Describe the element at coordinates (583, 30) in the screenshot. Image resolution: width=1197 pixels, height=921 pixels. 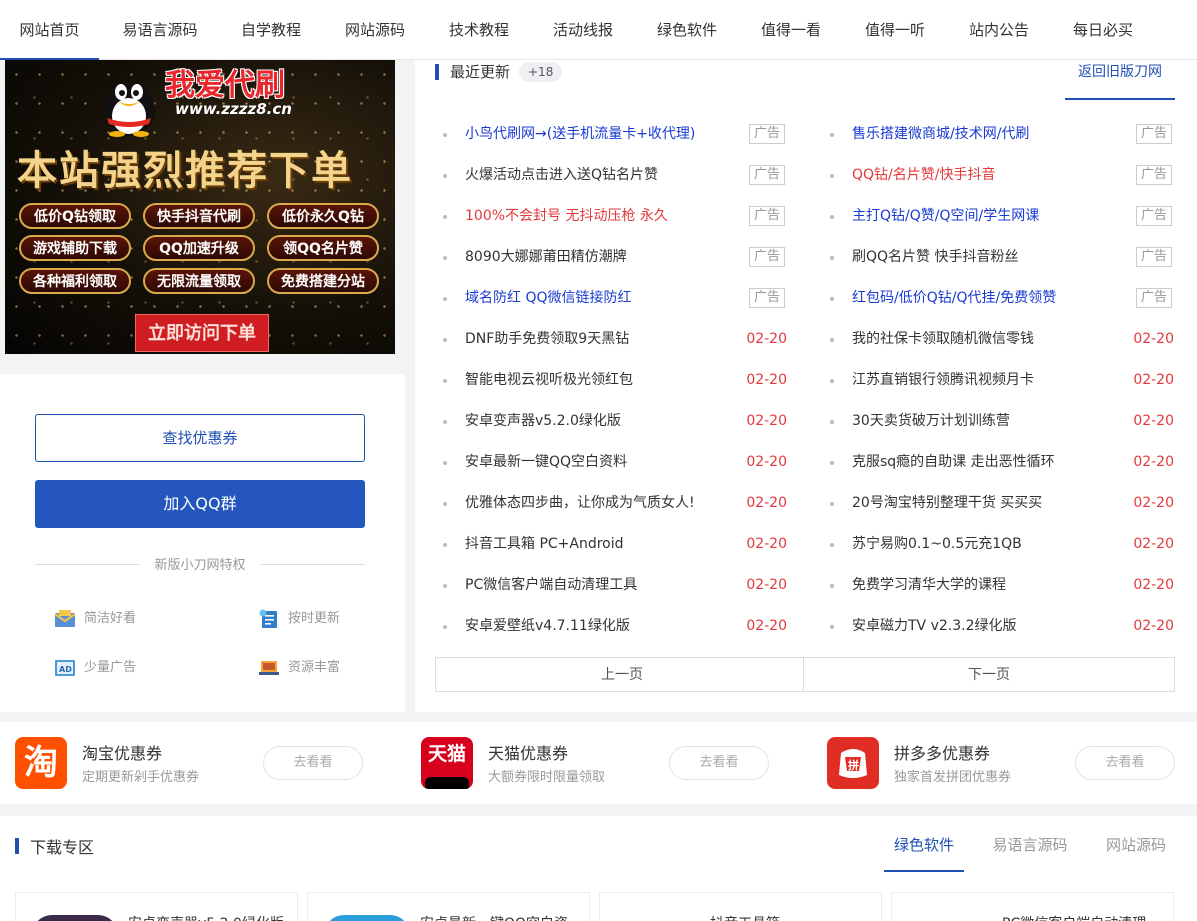
I see `nav-item-activities: 活动线报` at that location.